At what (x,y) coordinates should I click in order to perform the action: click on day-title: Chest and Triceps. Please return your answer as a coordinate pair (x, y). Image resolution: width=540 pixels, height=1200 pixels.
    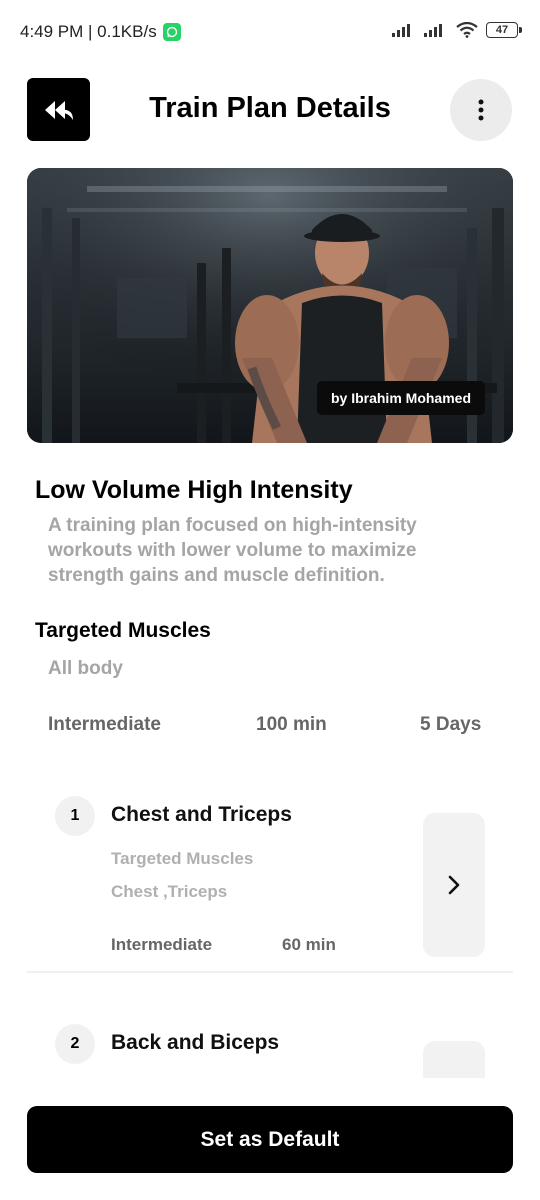
    Looking at the image, I should click on (201, 814).